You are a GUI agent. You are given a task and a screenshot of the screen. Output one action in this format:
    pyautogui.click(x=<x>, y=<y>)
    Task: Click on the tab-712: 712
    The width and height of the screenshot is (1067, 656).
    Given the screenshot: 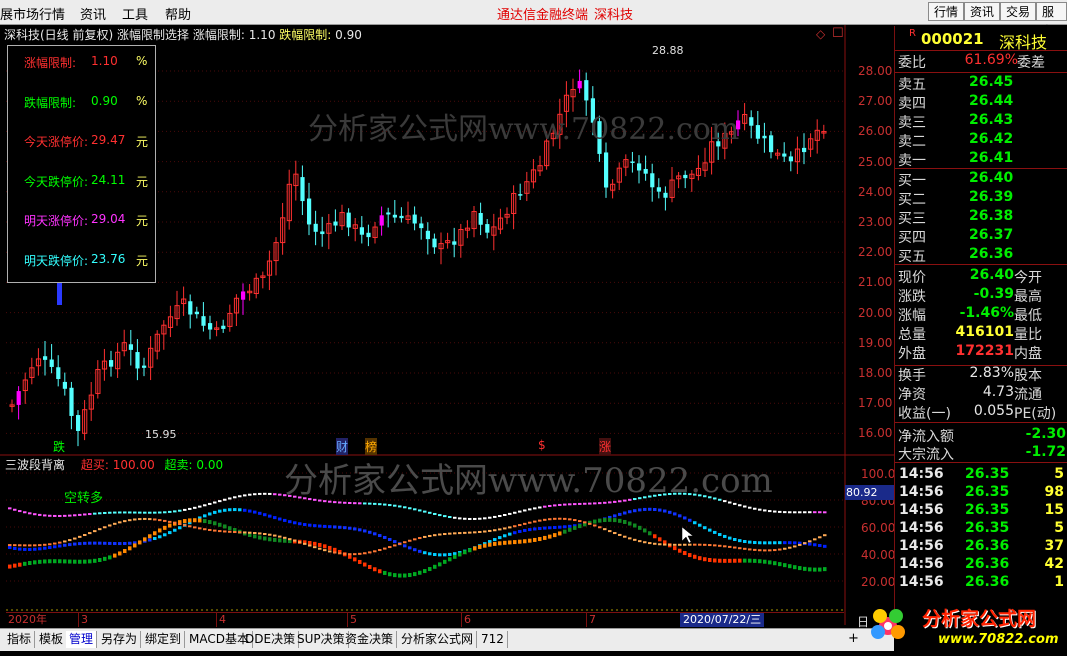 What is the action you would take?
    pyautogui.click(x=493, y=639)
    